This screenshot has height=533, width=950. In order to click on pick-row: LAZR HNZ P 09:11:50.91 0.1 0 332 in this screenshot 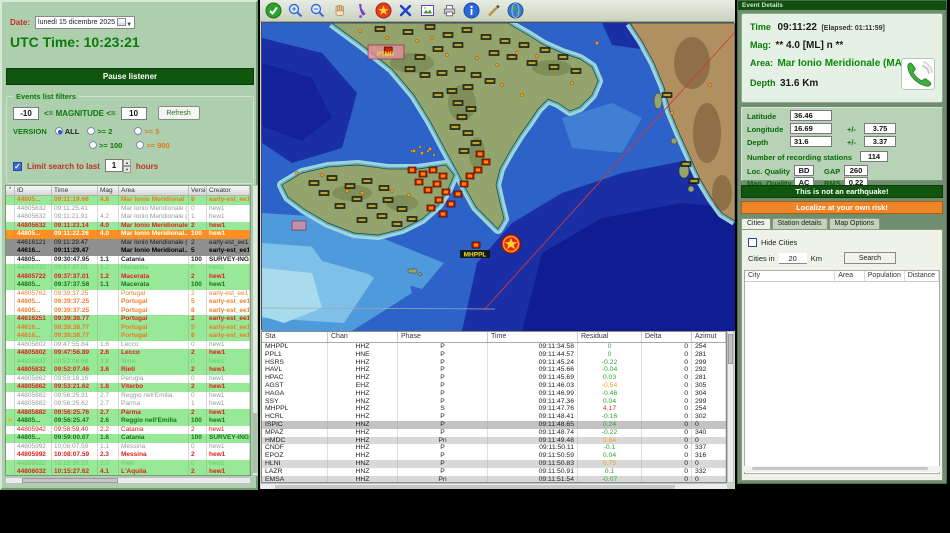, I will do `click(494, 471)`.